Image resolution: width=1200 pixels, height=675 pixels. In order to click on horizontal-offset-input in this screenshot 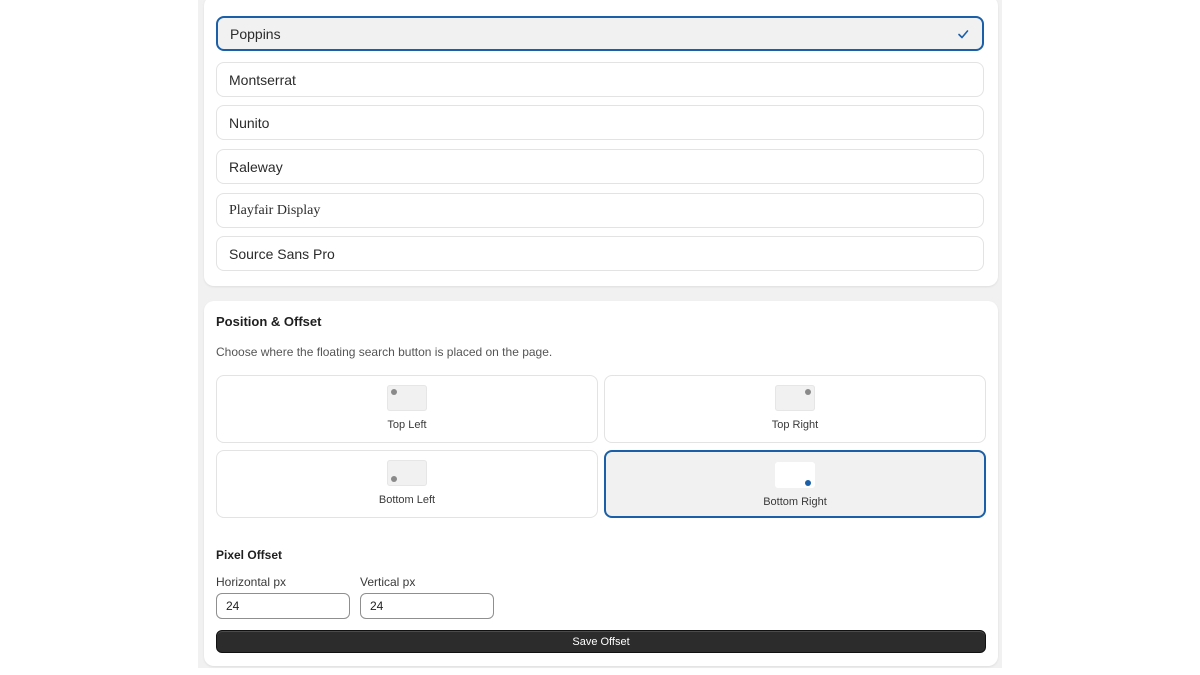, I will do `click(283, 606)`.